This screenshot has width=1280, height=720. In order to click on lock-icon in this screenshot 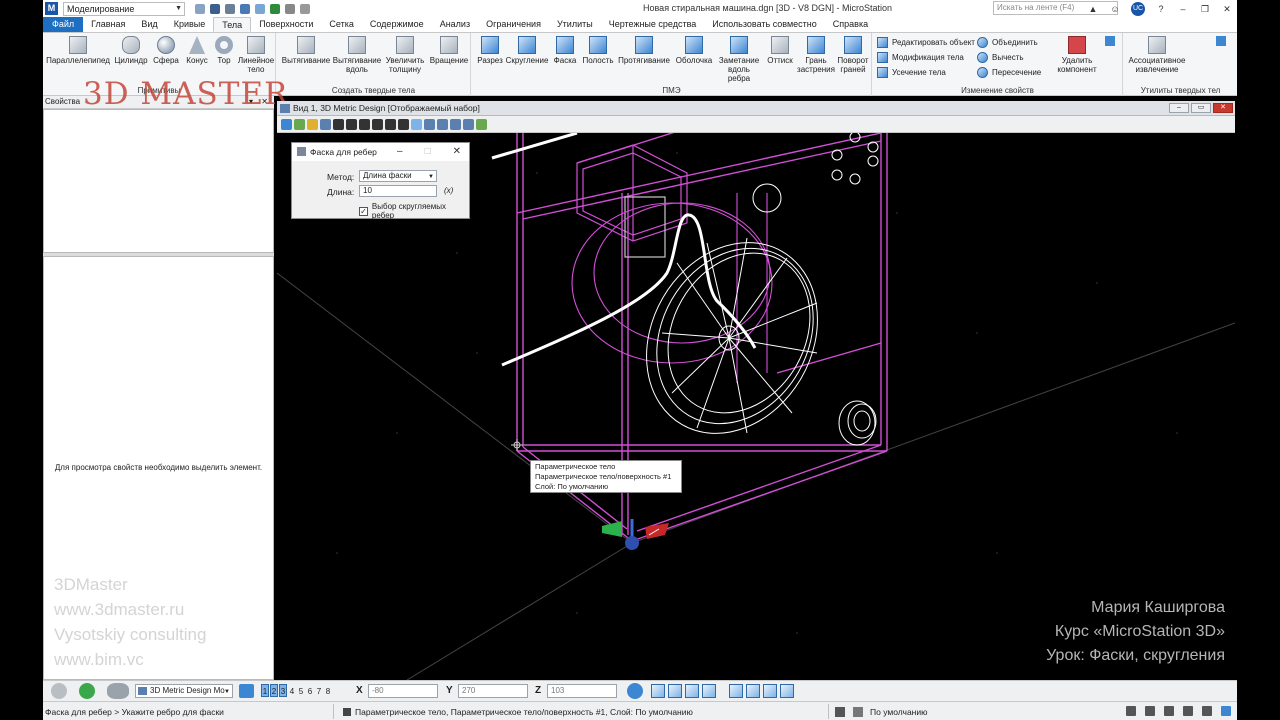, I will do `click(858, 712)`.